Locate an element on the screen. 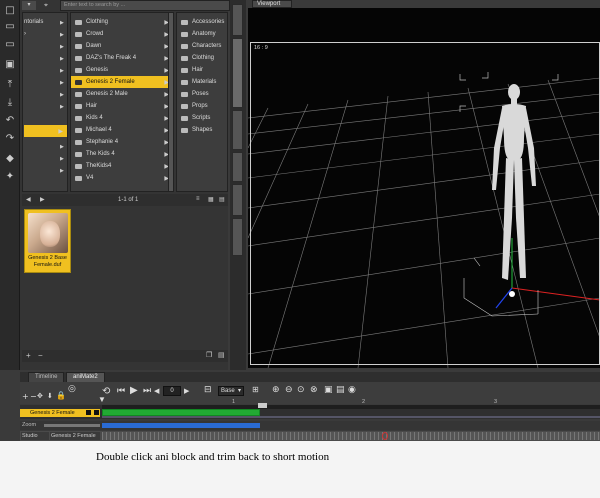  list-item: The Kids 4 ▶ is located at coordinates (122, 154).